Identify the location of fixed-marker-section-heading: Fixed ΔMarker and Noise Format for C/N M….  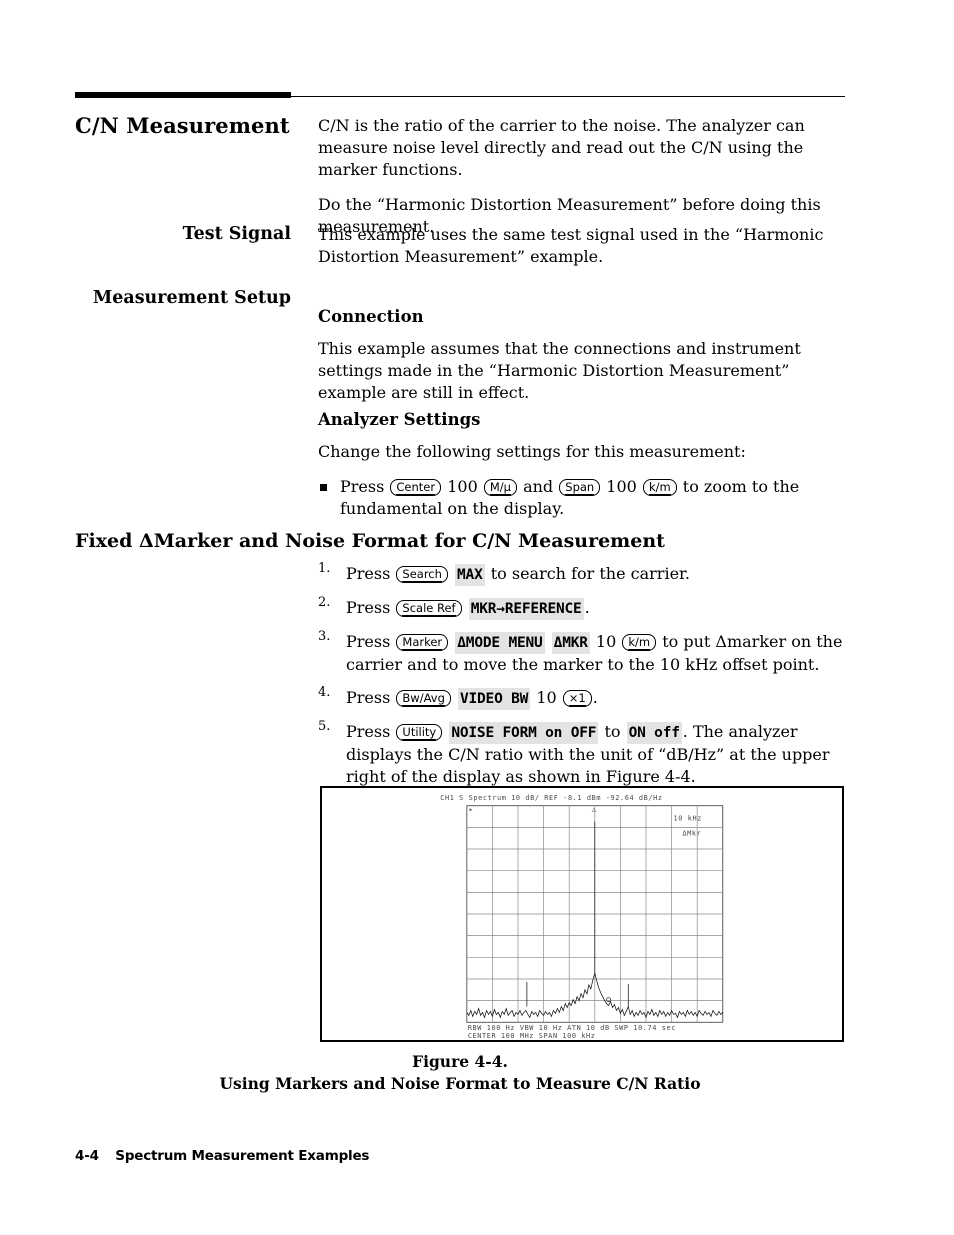
(370, 541).